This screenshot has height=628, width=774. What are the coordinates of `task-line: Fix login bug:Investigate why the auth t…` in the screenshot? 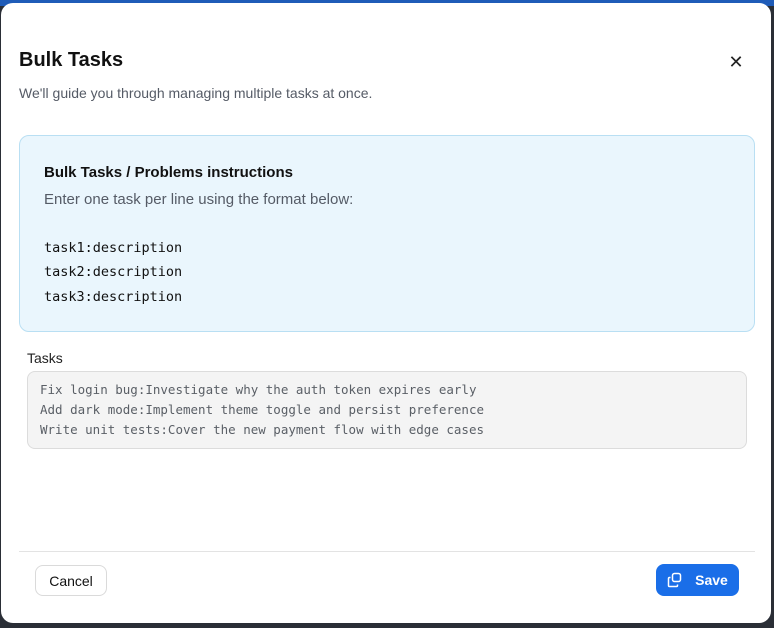 It's located at (258, 389).